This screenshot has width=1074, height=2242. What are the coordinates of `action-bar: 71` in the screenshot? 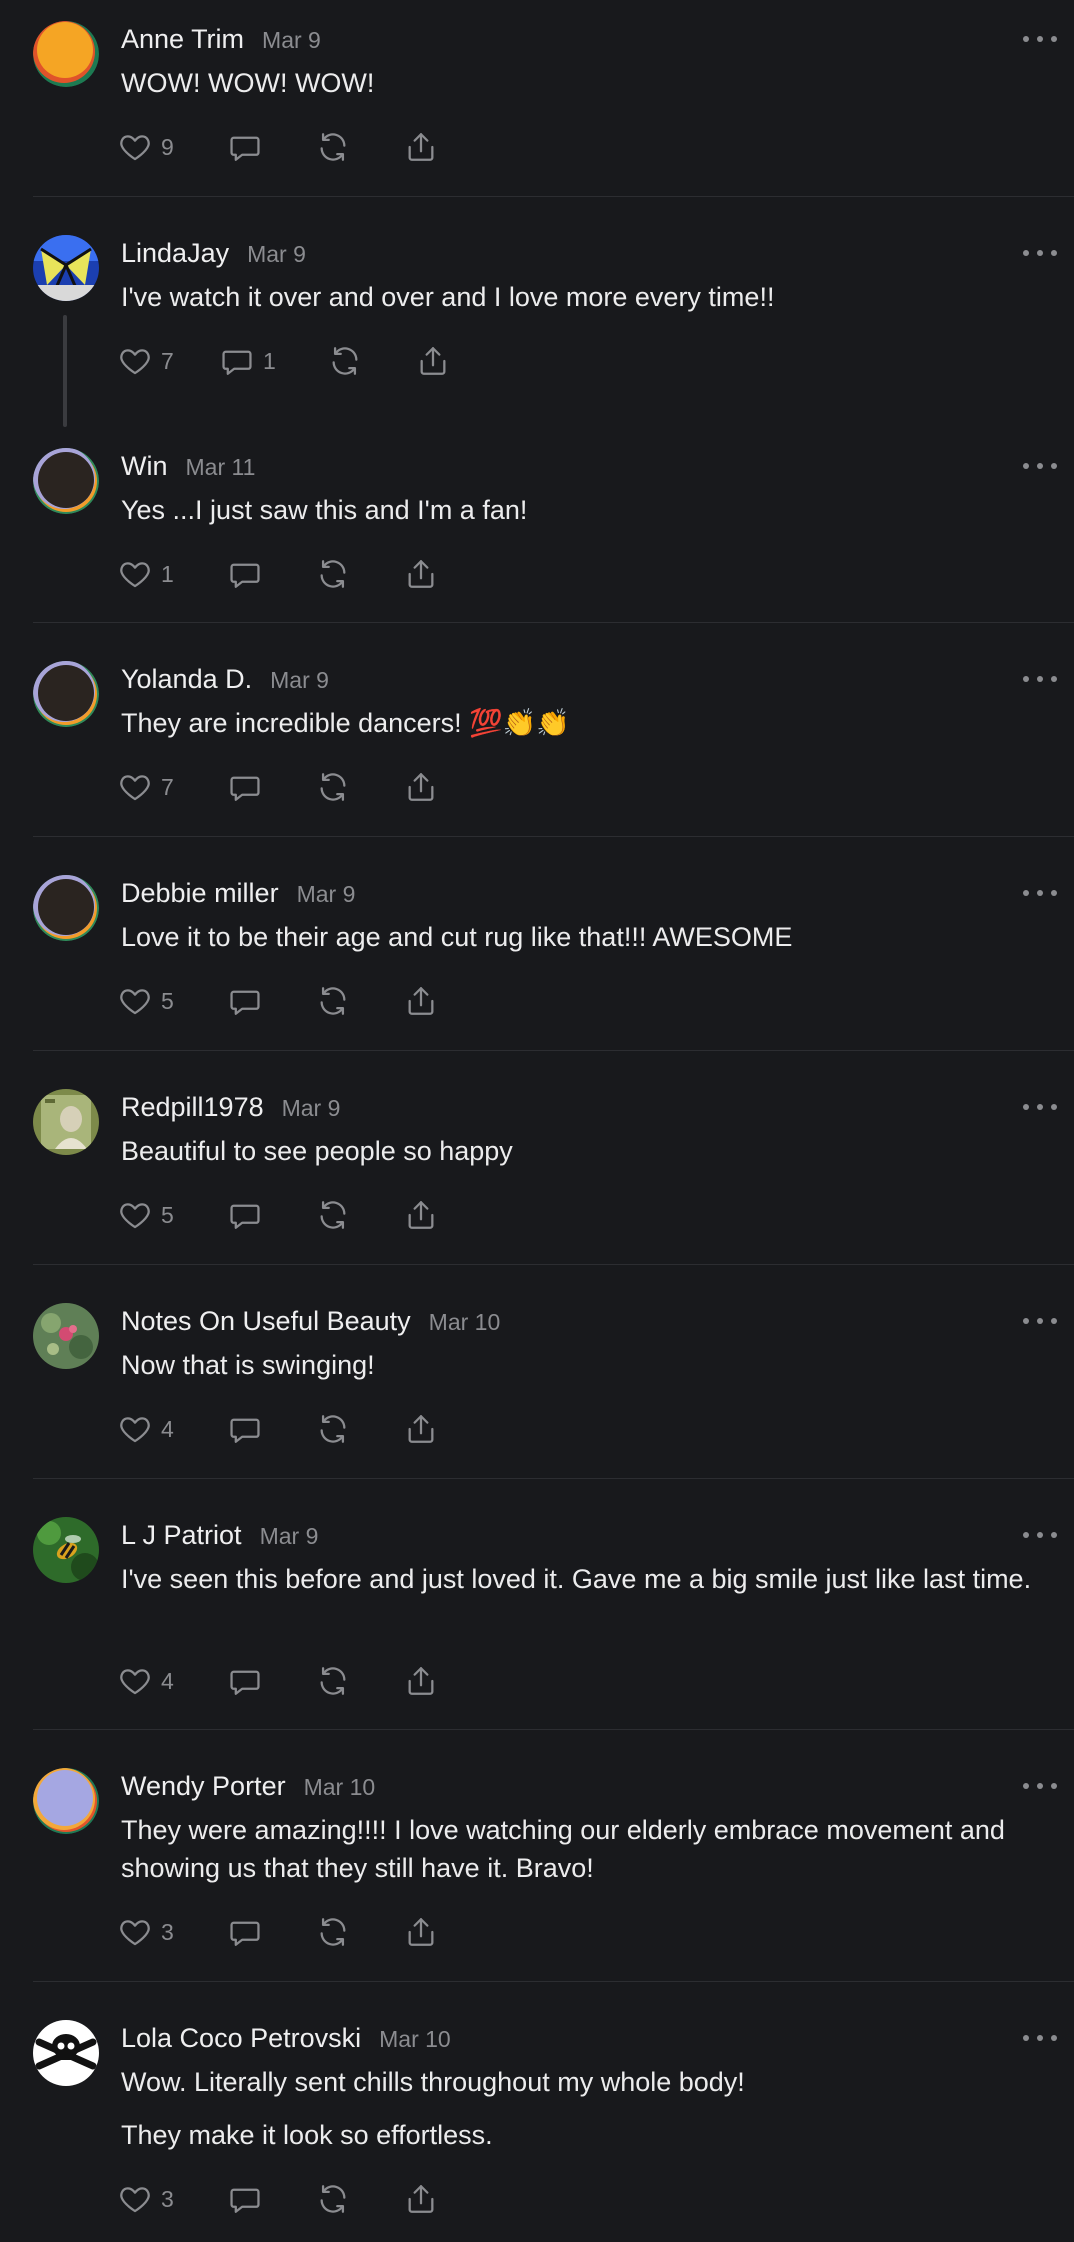 It's located at (298, 361).